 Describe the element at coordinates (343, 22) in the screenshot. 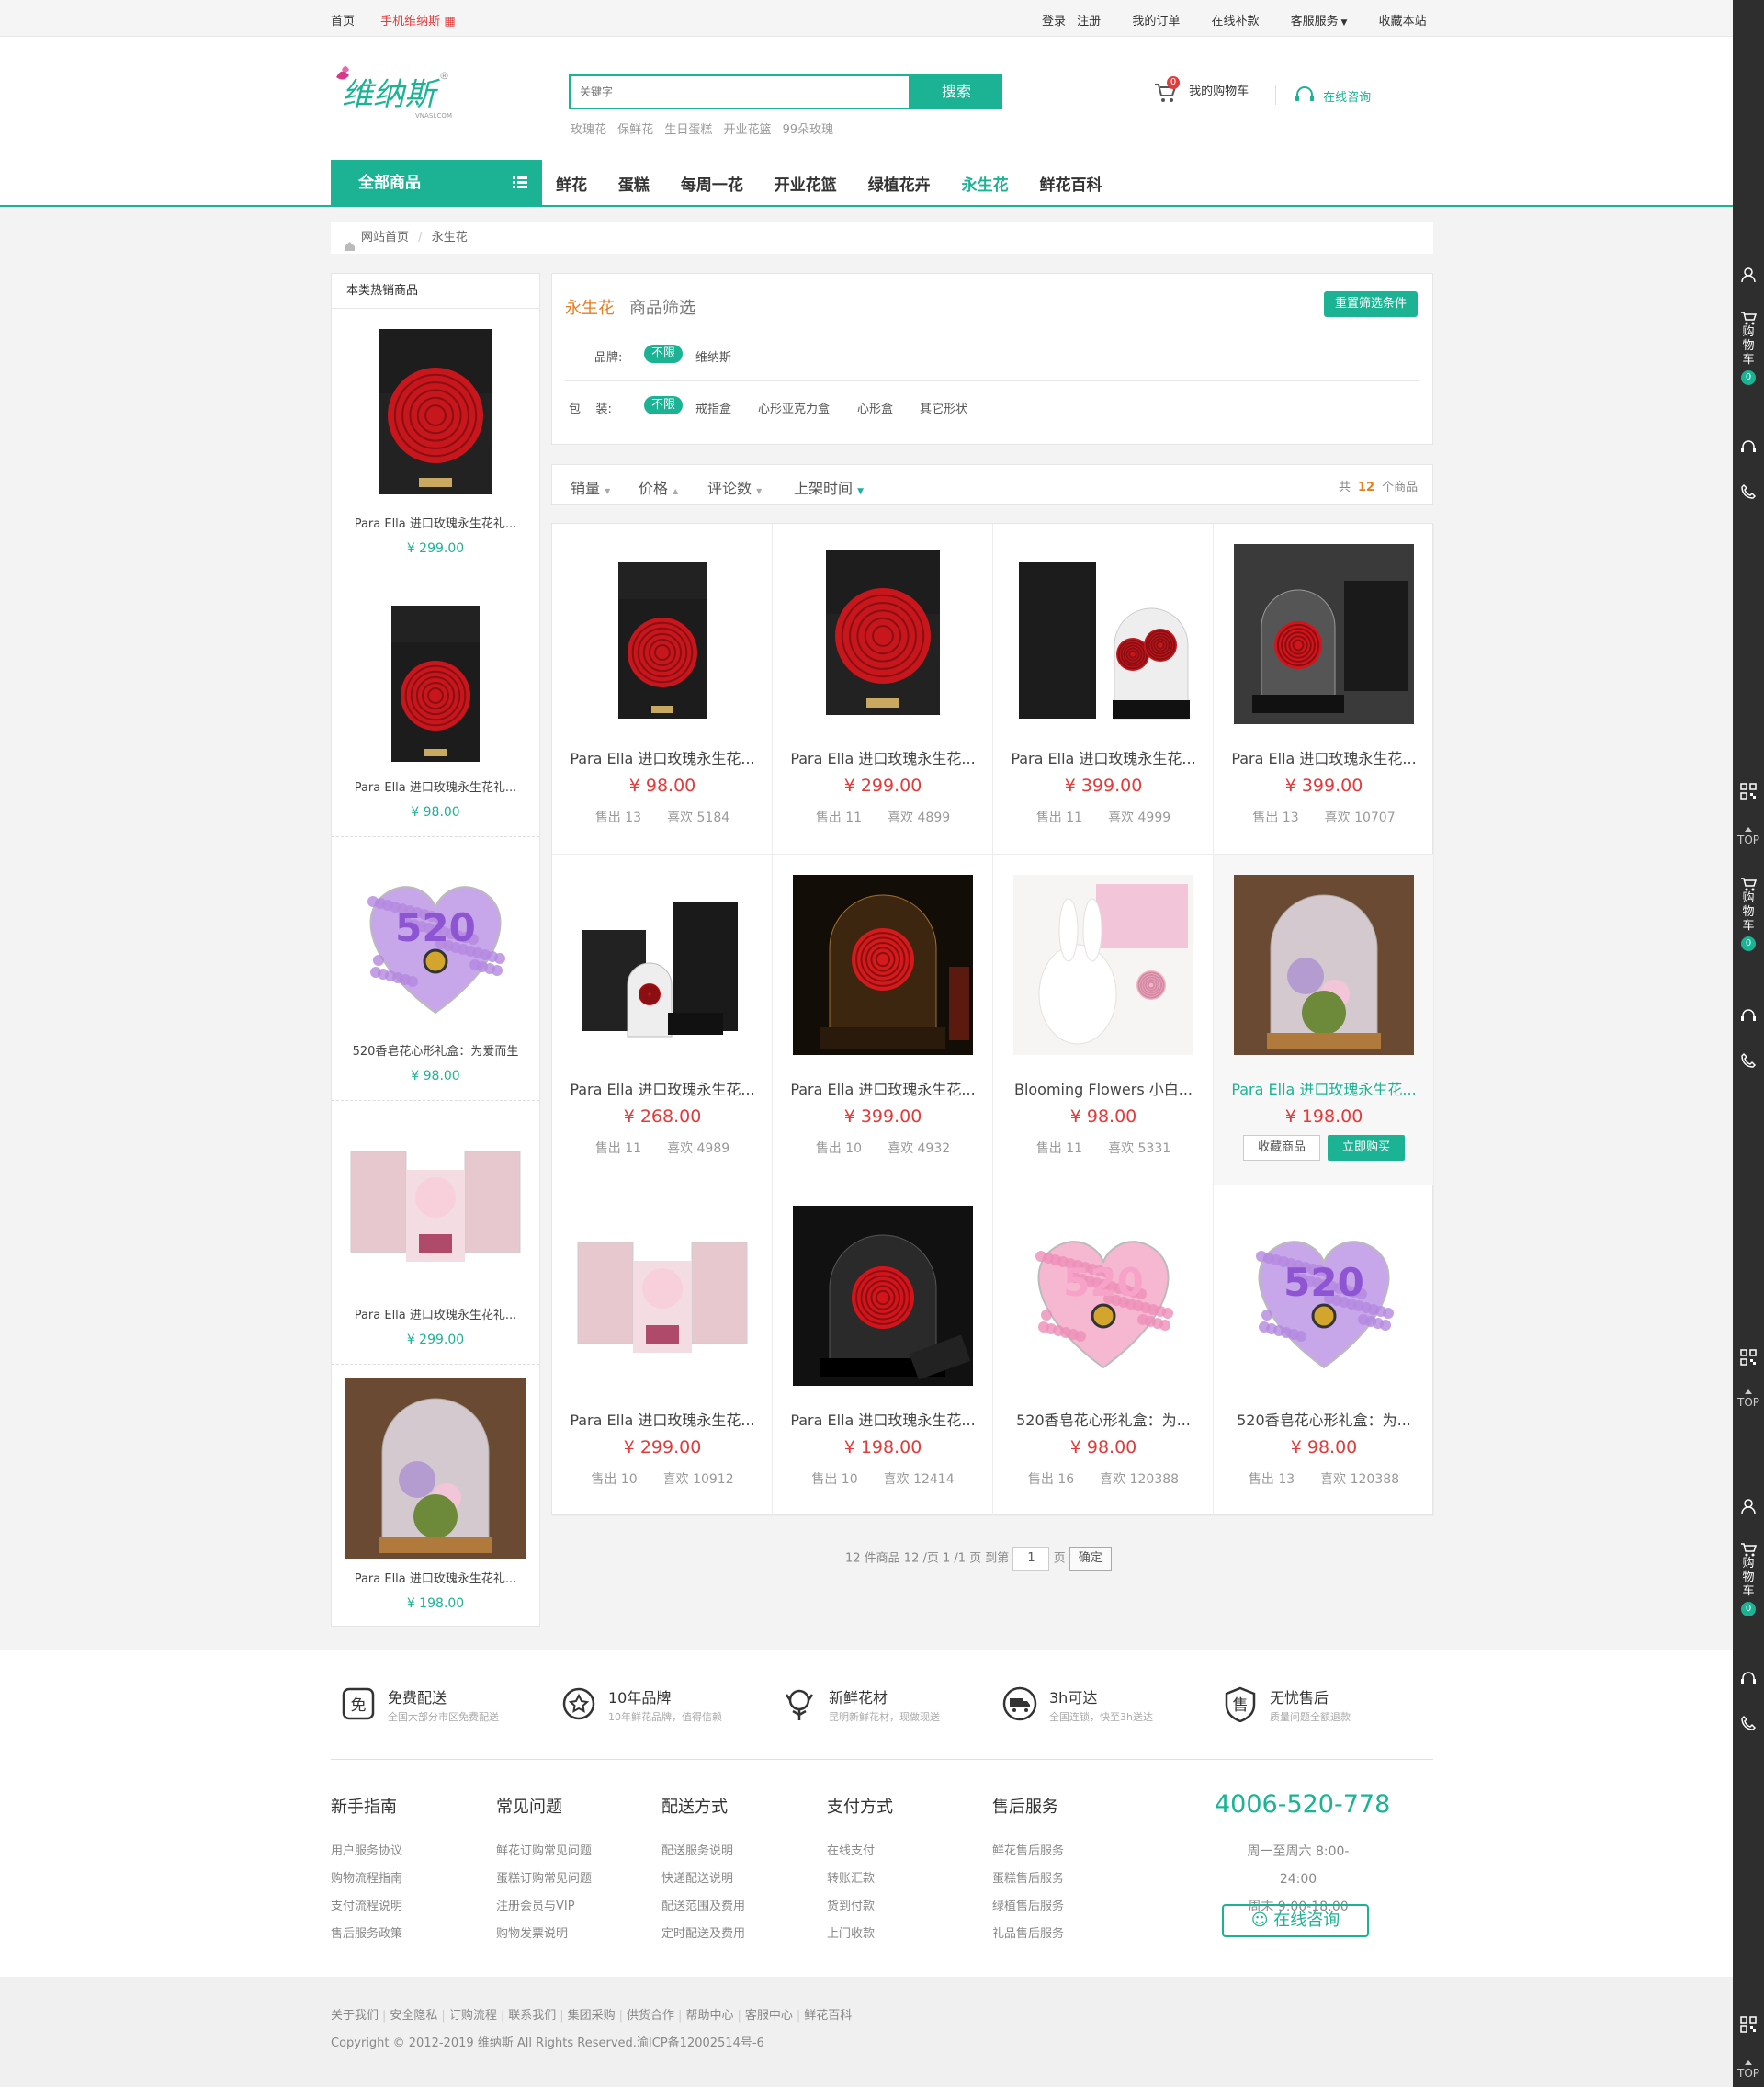

I see `top-home-link: 首页` at that location.